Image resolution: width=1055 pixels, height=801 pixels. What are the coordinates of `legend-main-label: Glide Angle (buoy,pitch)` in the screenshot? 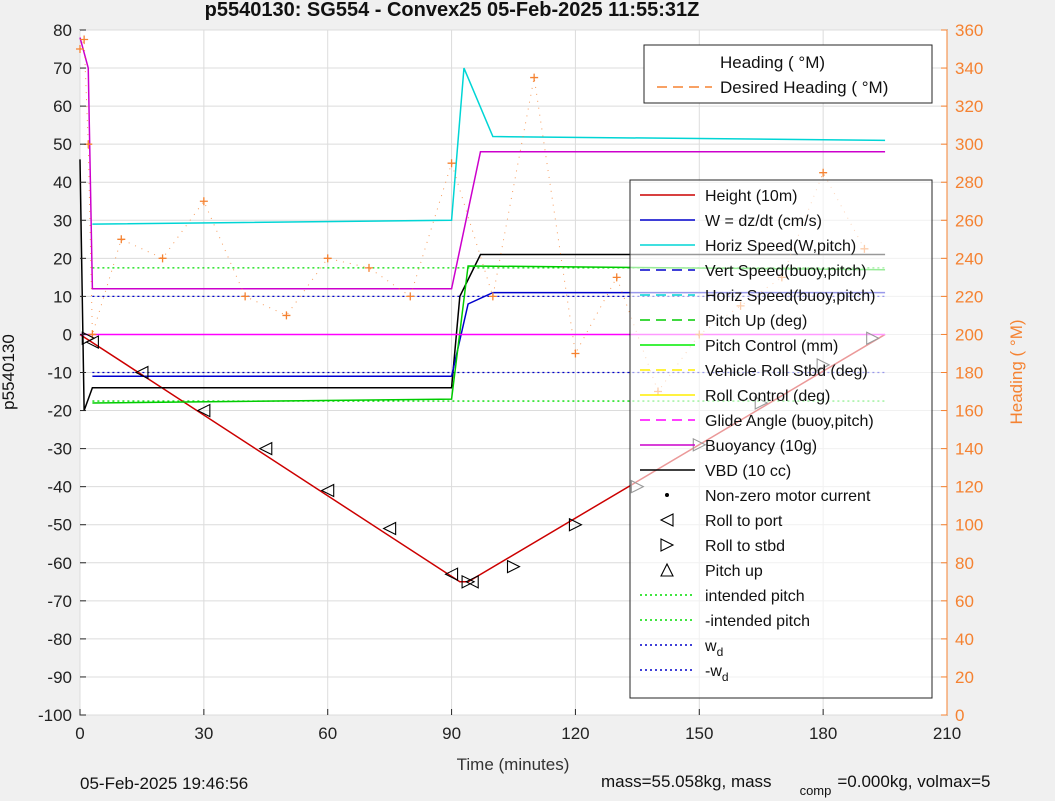 It's located at (789, 421).